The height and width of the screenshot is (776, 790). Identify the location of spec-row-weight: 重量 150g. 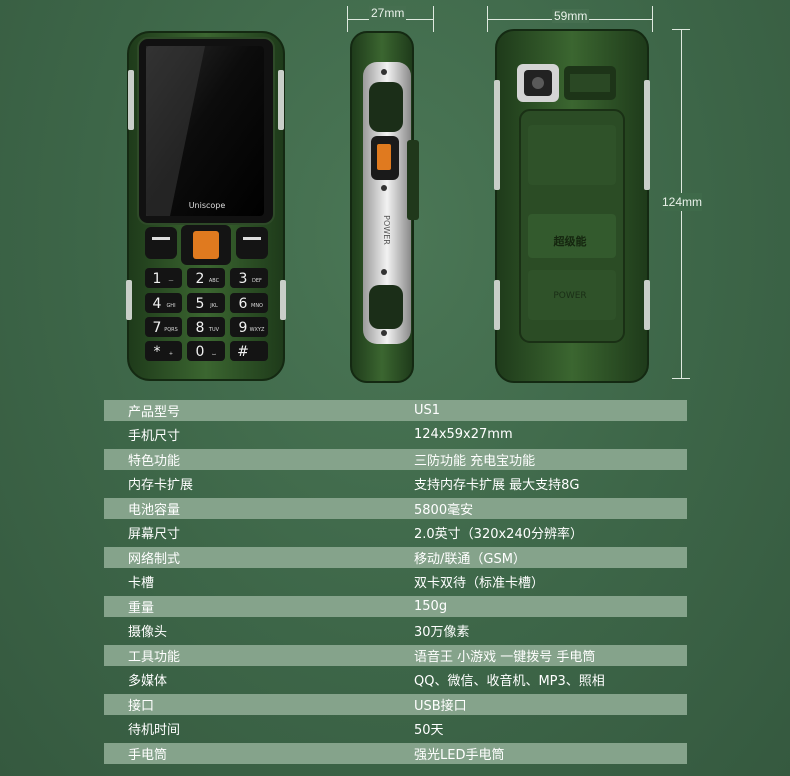
(395, 606).